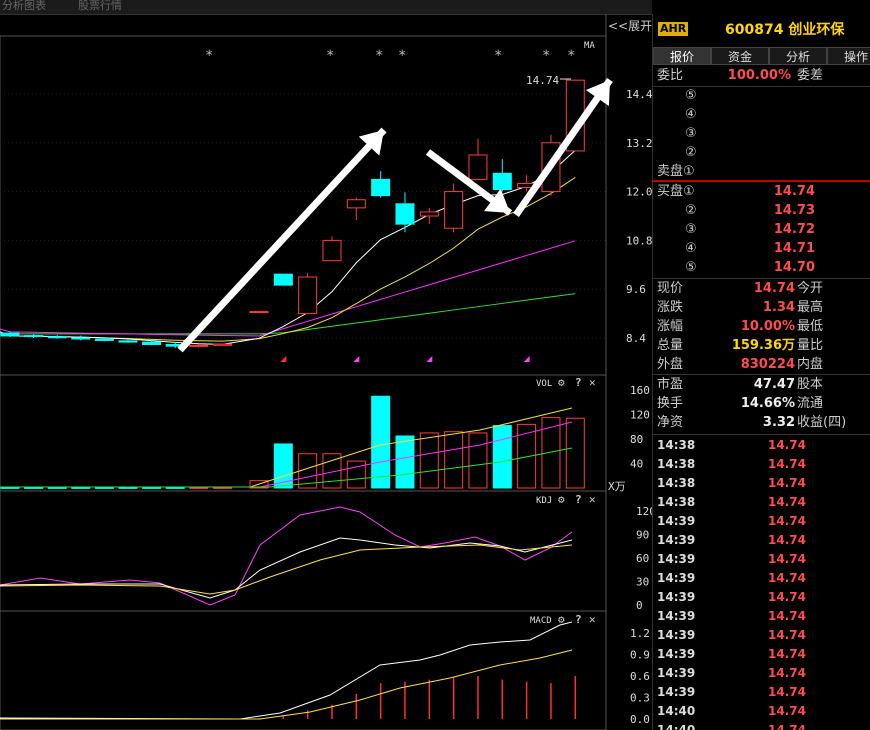 Image resolution: width=870 pixels, height=730 pixels. I want to click on sell-row: ④, so click(761, 114).